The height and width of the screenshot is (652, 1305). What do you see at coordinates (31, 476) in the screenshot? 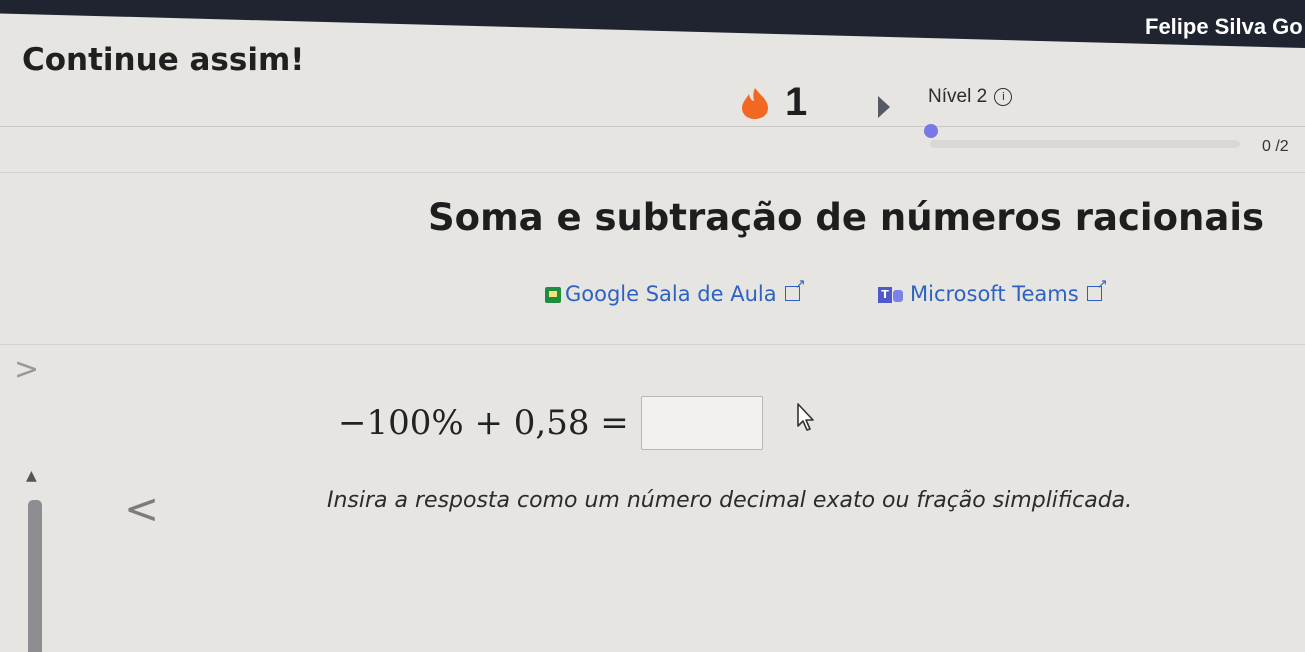
I see `scroll-up-icon: ▲` at bounding box center [31, 476].